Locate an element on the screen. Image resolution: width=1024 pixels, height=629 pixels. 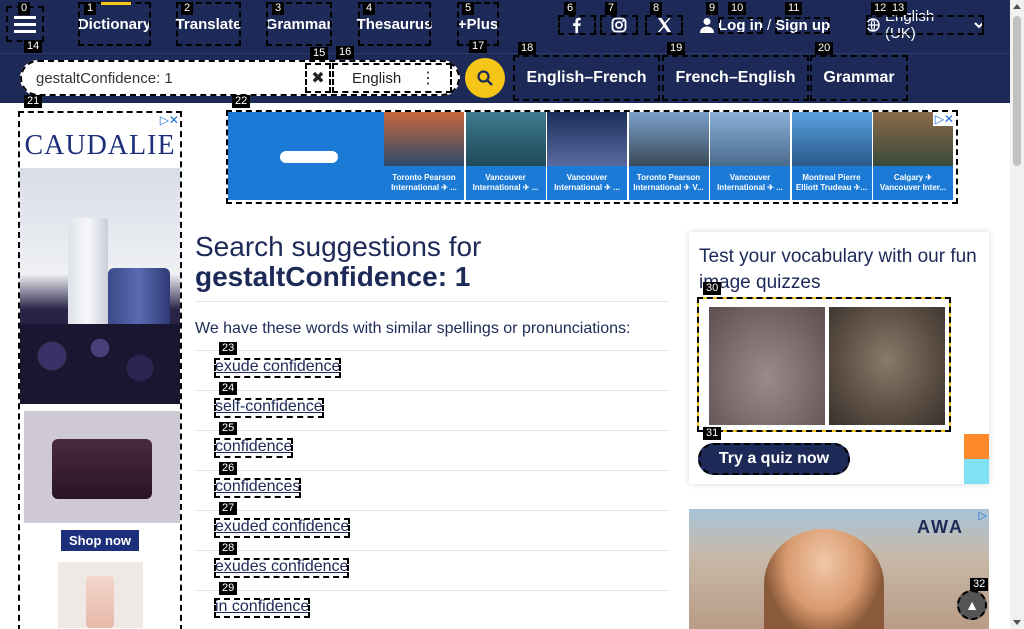
marker-tag: 32 is located at coordinates (979, 584).